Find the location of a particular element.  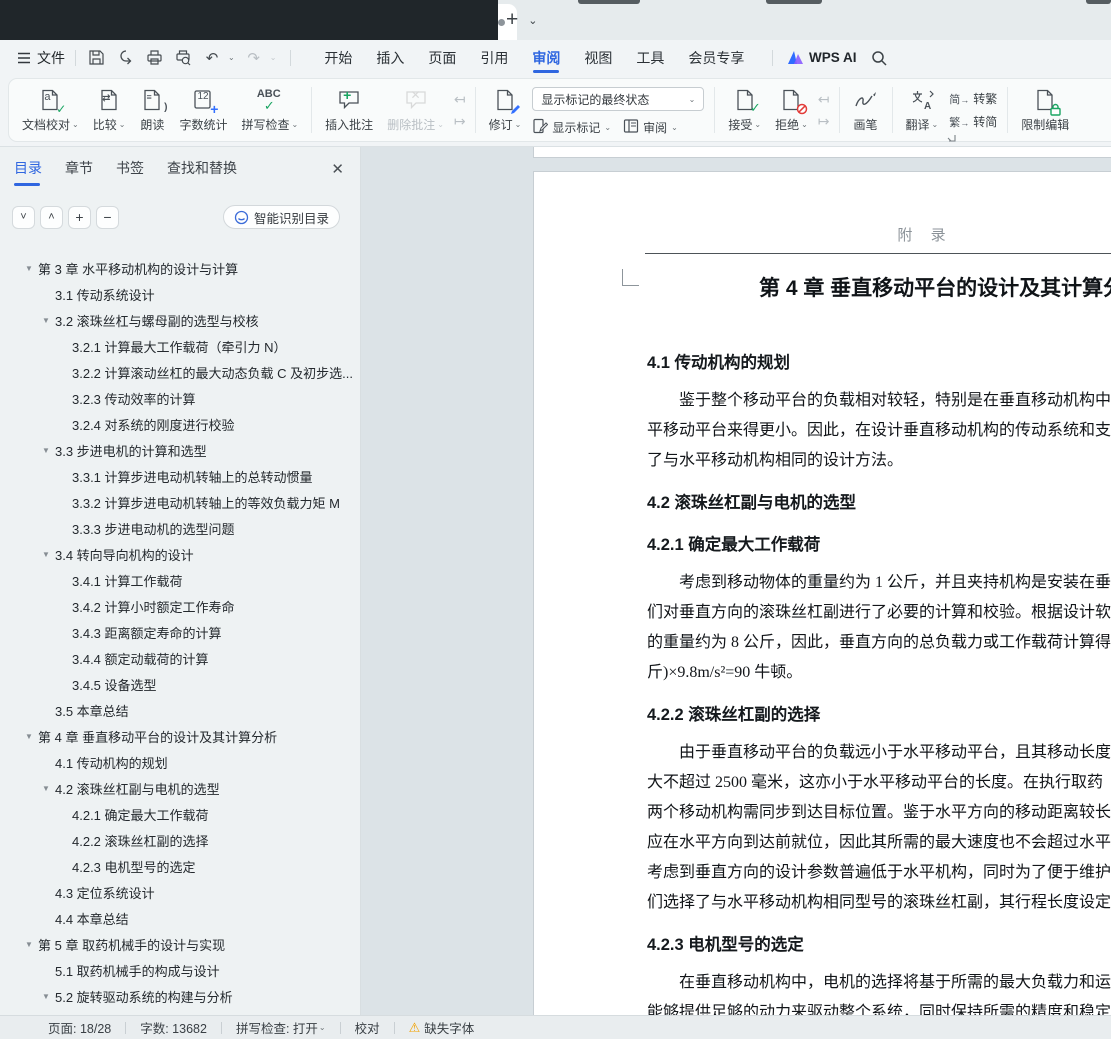

sidebar-tab-书签: 书签 is located at coordinates (130, 172).